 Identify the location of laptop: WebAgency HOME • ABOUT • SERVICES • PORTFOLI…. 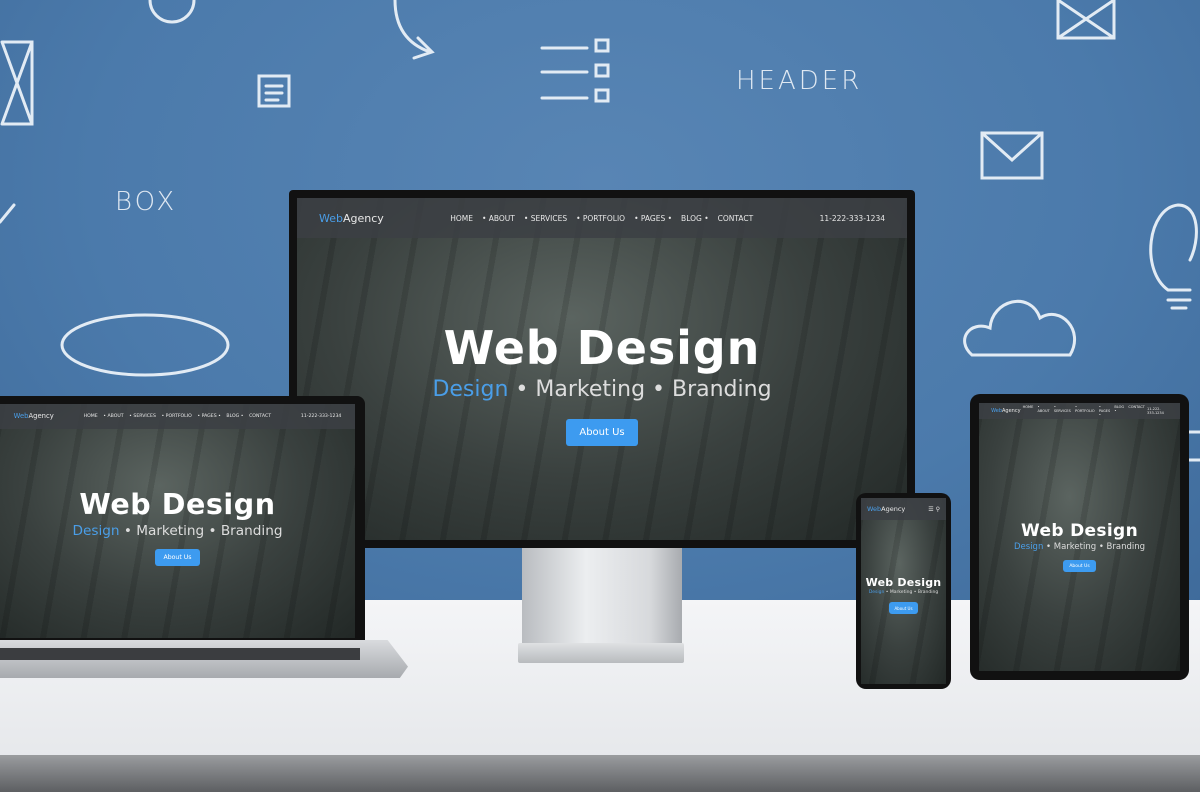
(182, 519).